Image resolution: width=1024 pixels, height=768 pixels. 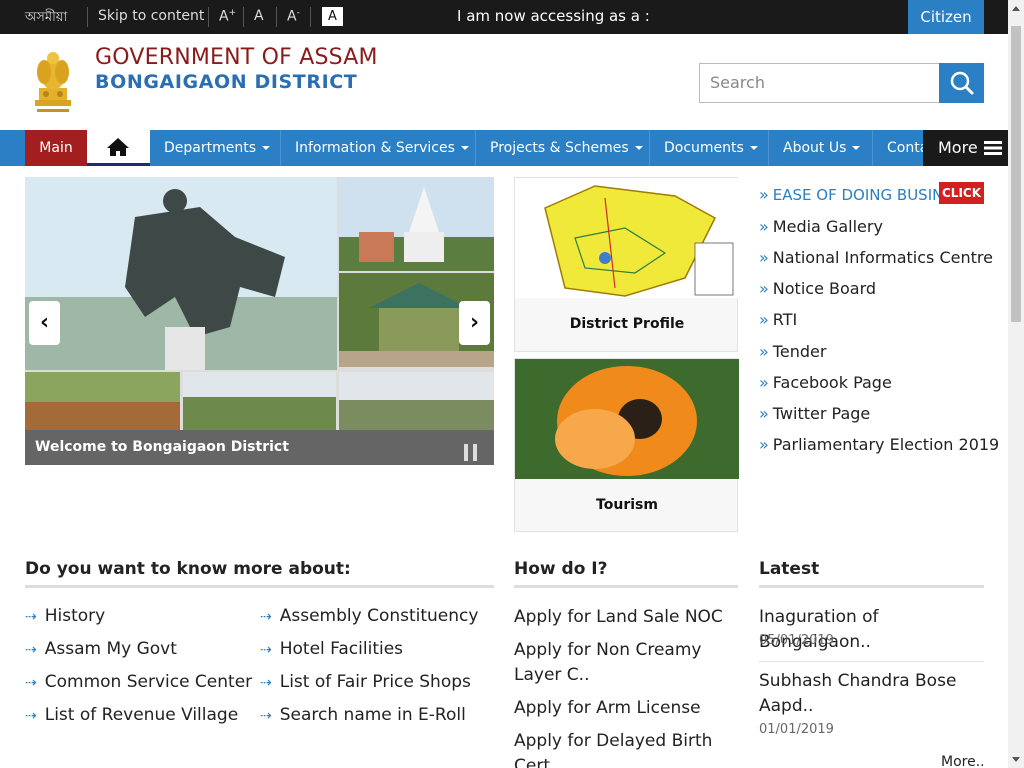 I want to click on language-toggle: অসমীয়া, so click(x=46, y=18).